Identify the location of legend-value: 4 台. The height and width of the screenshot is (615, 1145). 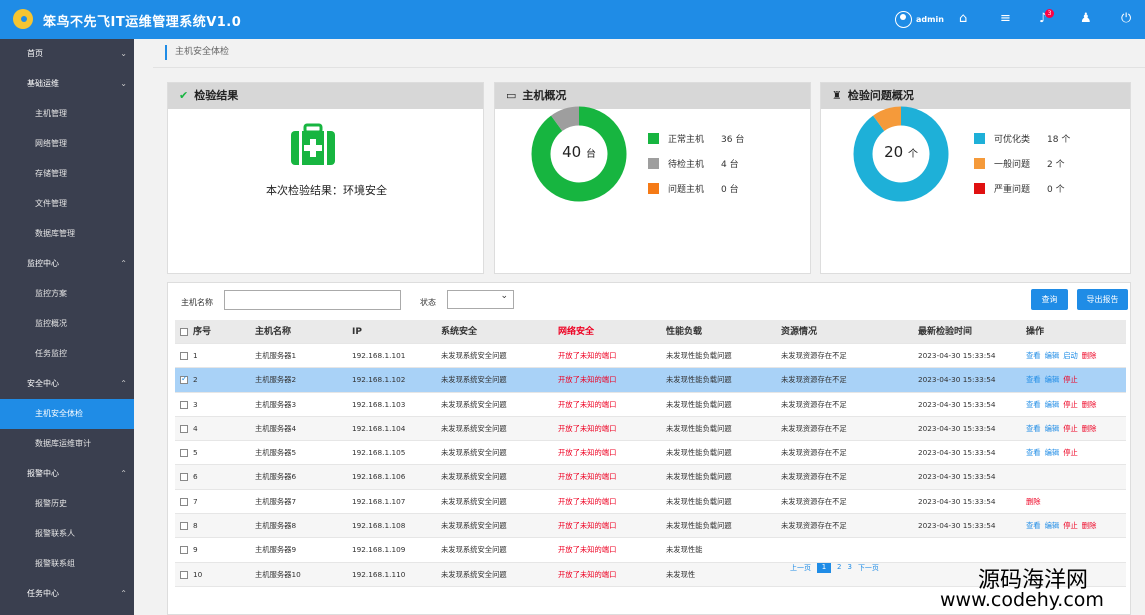
(730, 165).